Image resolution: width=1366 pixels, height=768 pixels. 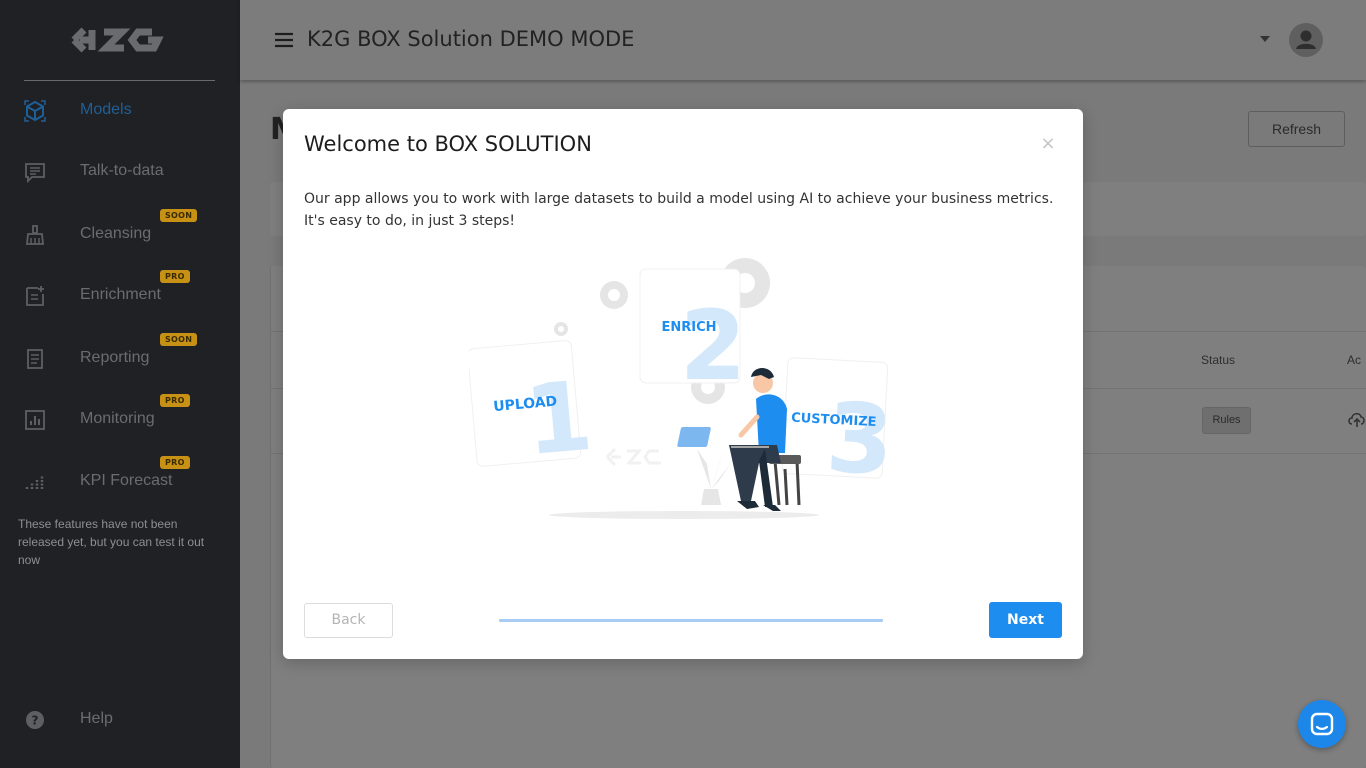 I want to click on svg-text: ENRICH, so click(x=688, y=327).